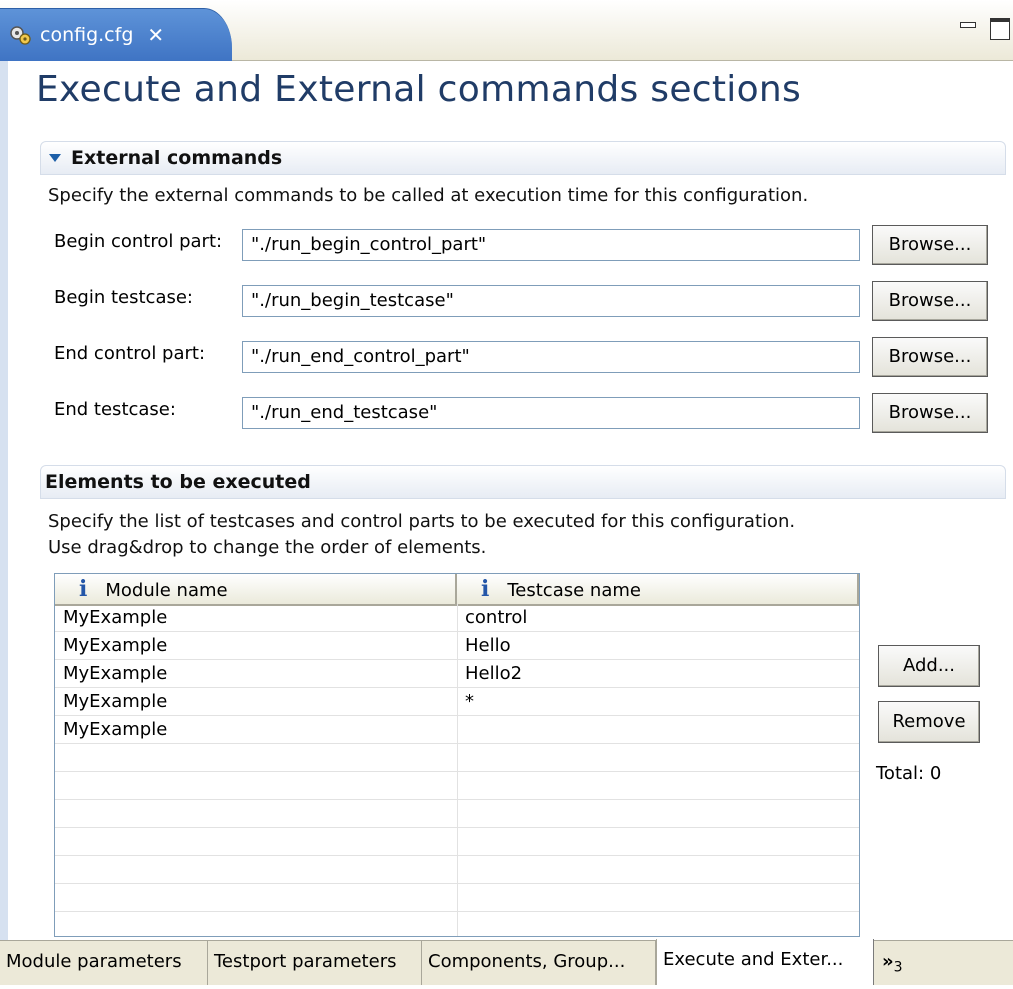 The image size is (1013, 989). I want to click on external-commands-section-header: External commands, so click(523, 158).